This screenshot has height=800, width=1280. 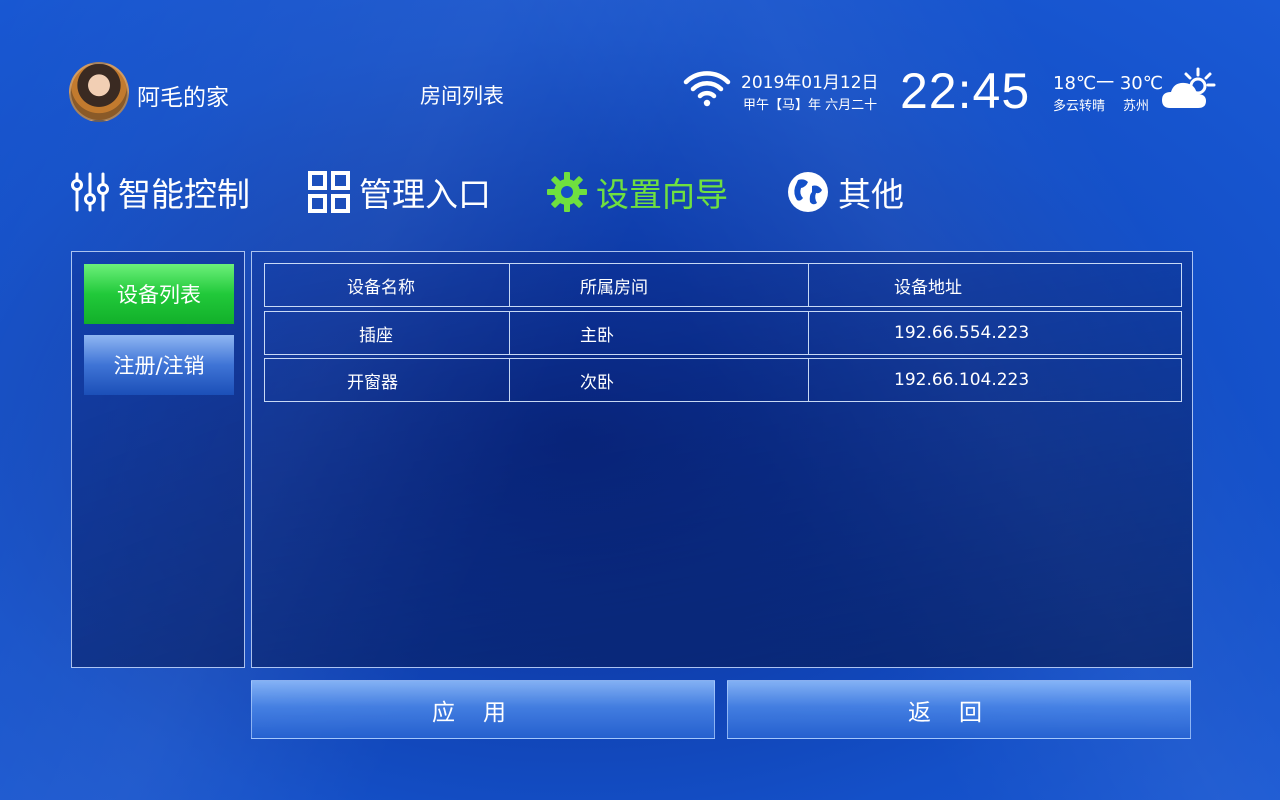 I want to click on cell-device-name: 插座, so click(x=387, y=333).